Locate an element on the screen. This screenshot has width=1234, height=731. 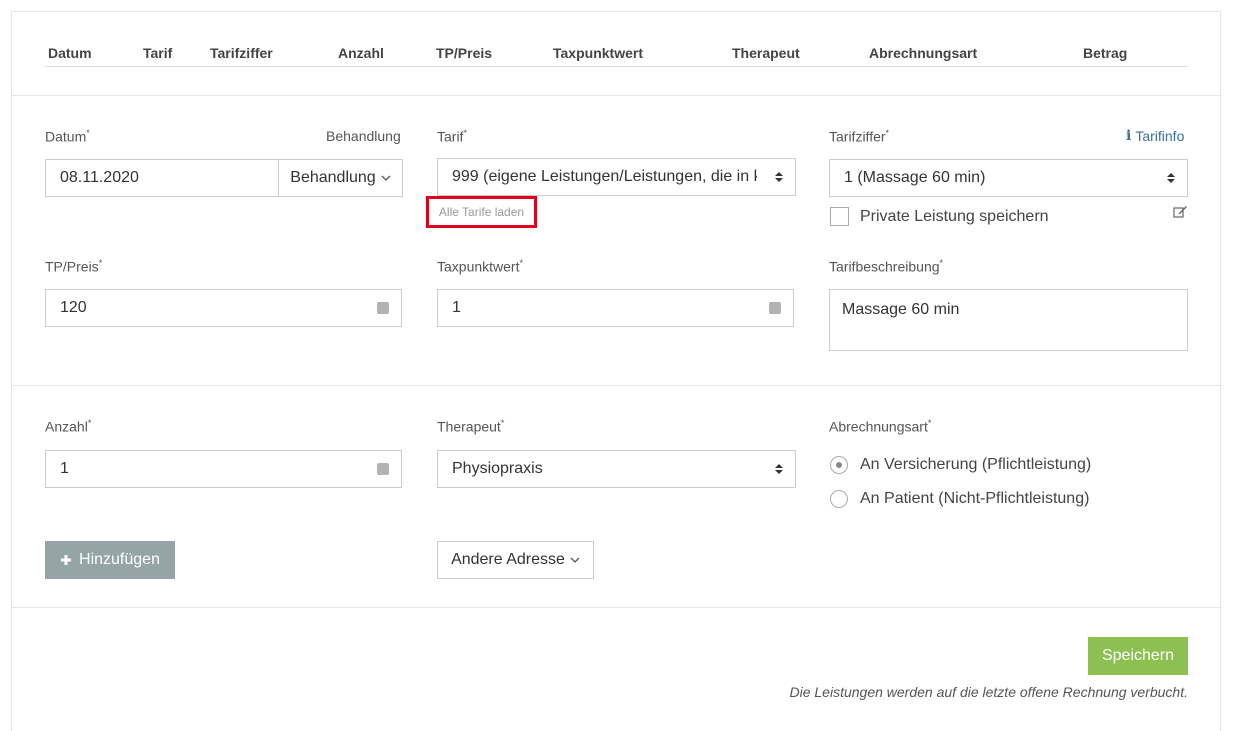
tp-preis-label: TP/Preis* is located at coordinates (74, 266).